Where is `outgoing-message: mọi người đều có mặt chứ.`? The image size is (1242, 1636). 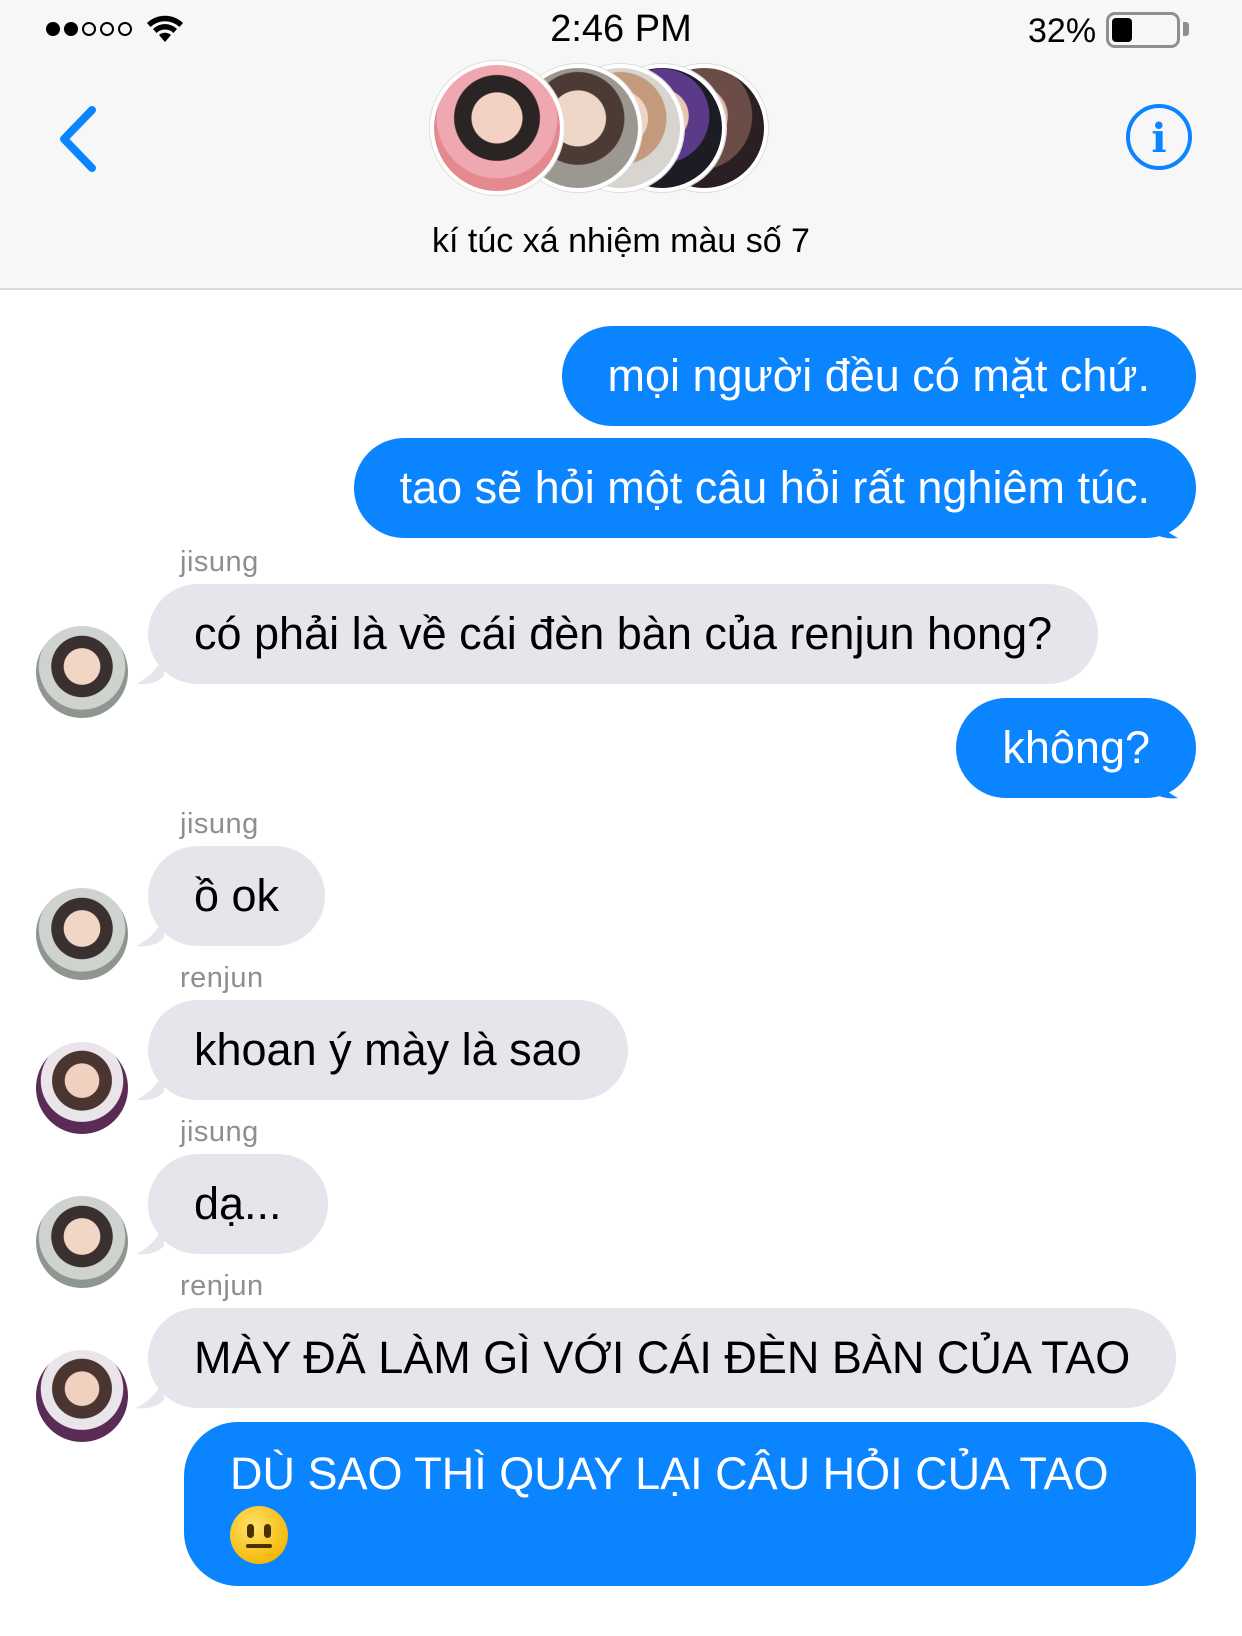 outgoing-message: mọi người đều có mặt chứ. is located at coordinates (878, 376).